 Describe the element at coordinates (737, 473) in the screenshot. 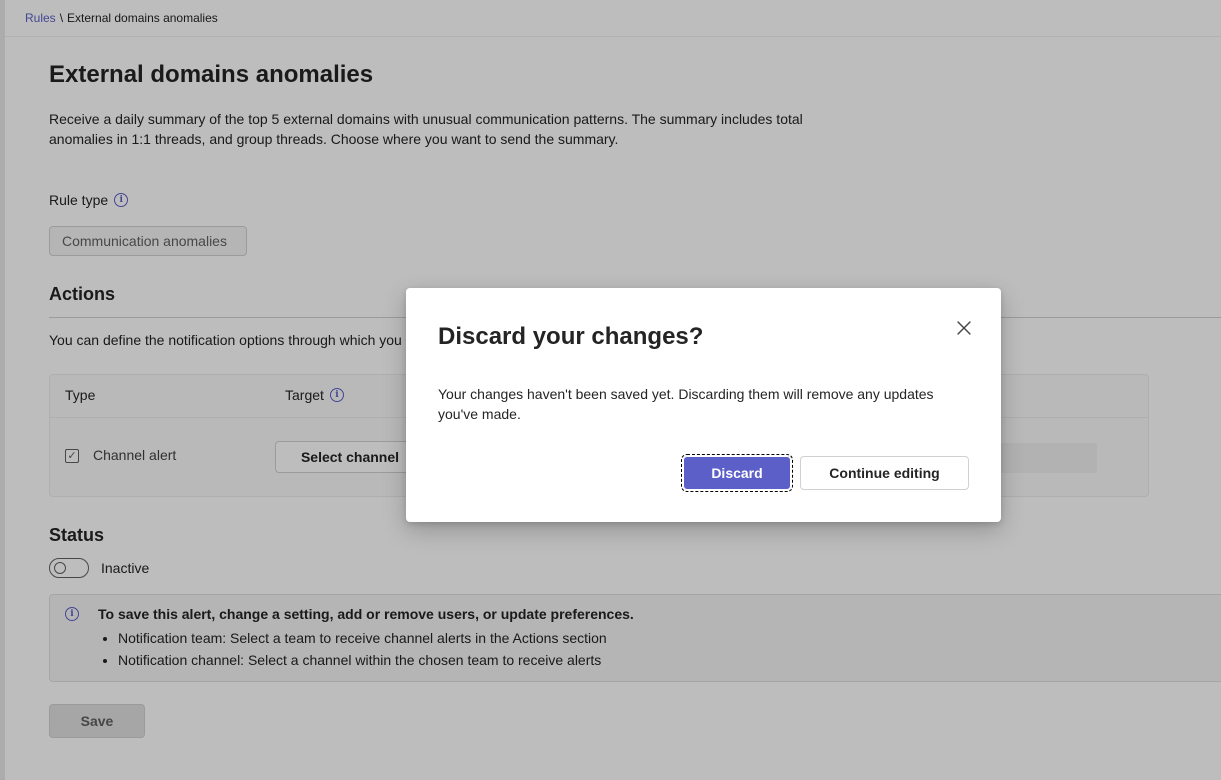

I see `discard-button: Discard` at that location.